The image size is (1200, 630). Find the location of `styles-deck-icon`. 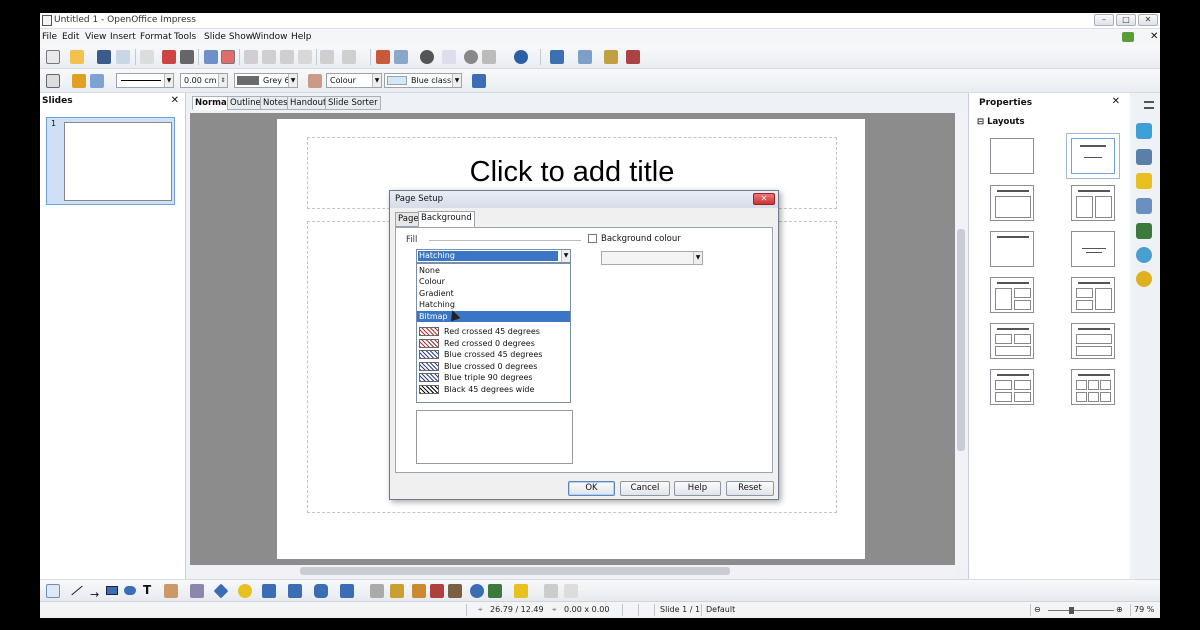

styles-deck-icon is located at coordinates (1144, 231).